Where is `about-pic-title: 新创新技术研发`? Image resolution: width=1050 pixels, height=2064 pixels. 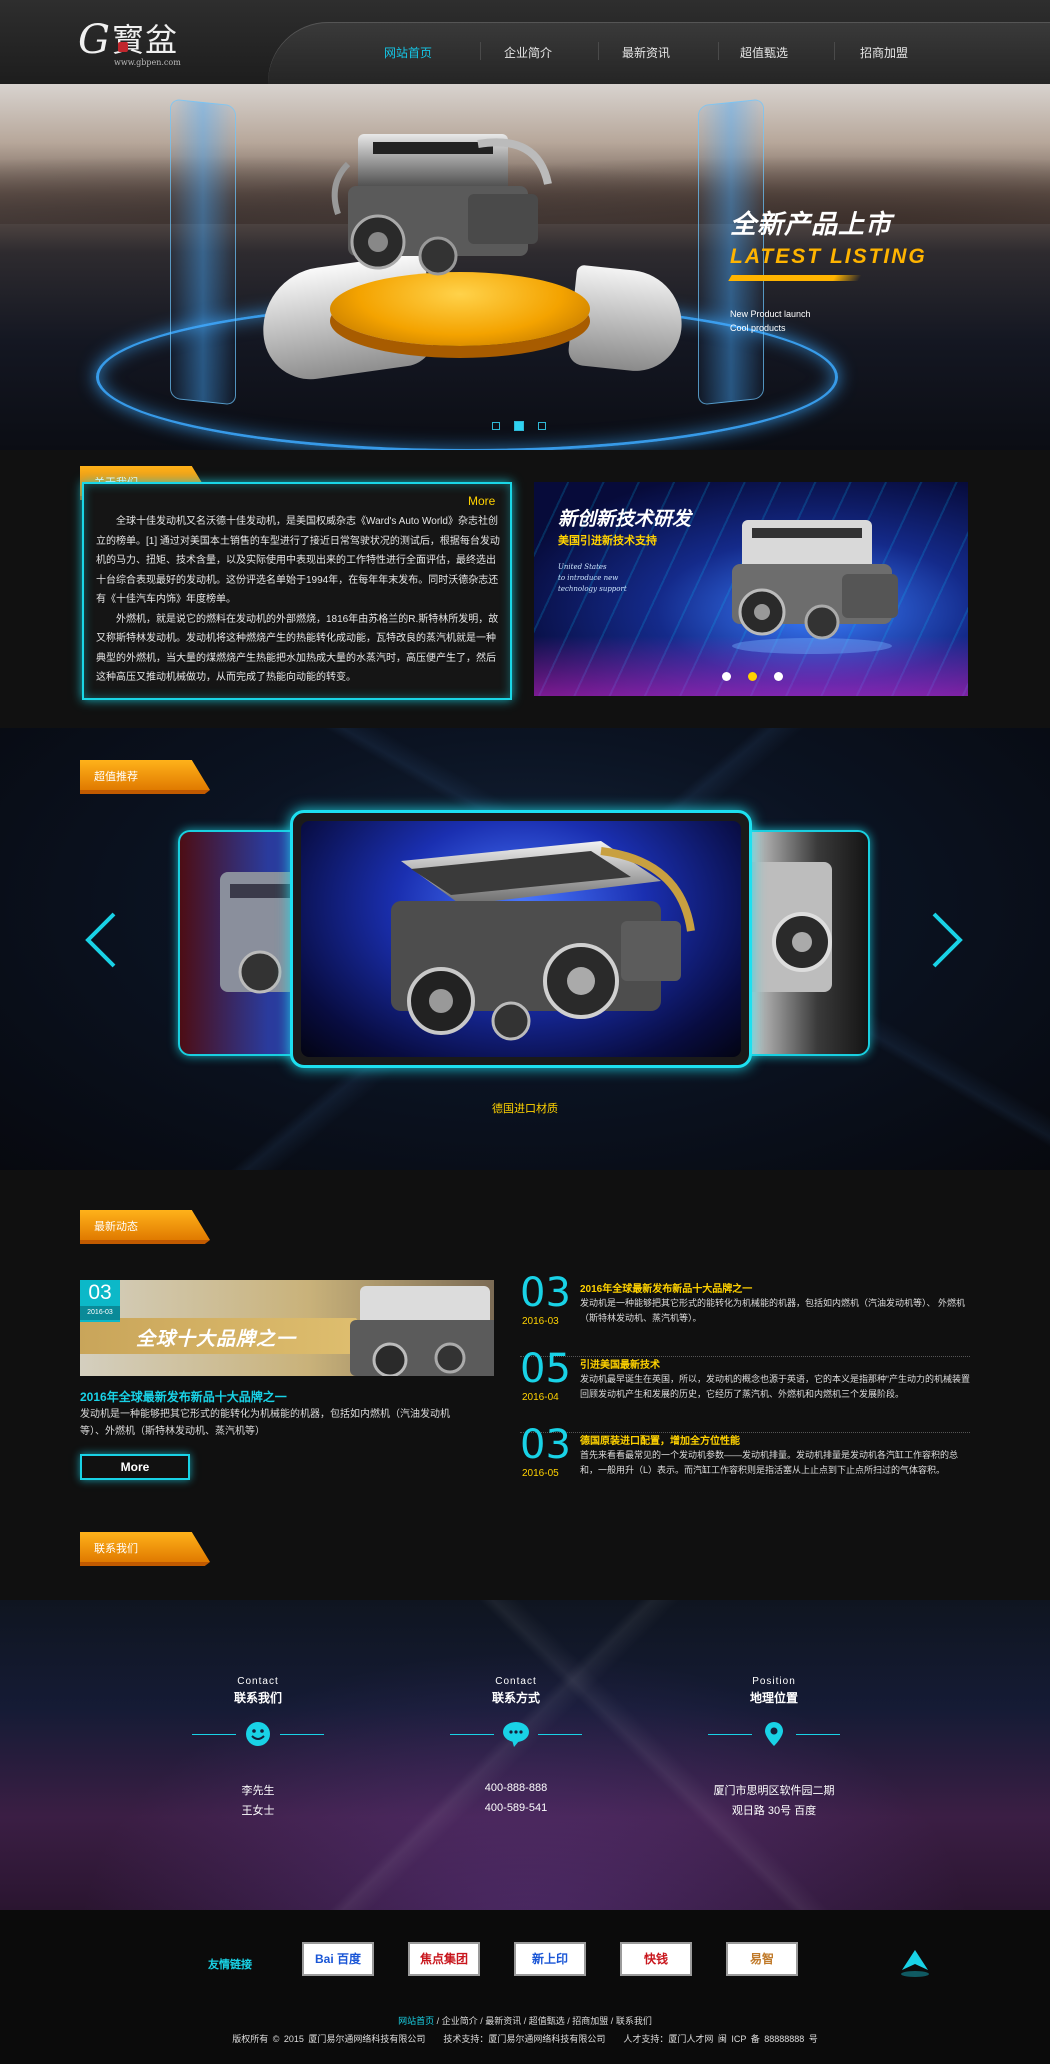 about-pic-title: 新创新技术研发 is located at coordinates (625, 519).